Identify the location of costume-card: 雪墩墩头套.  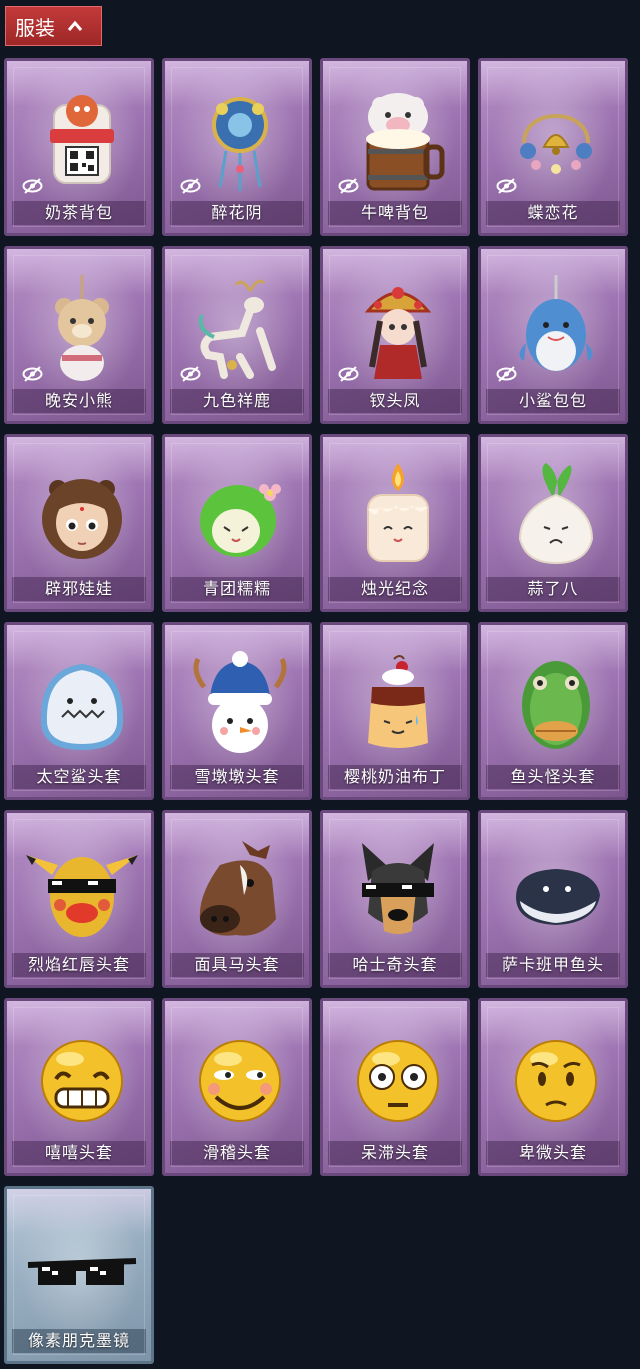
(237, 711).